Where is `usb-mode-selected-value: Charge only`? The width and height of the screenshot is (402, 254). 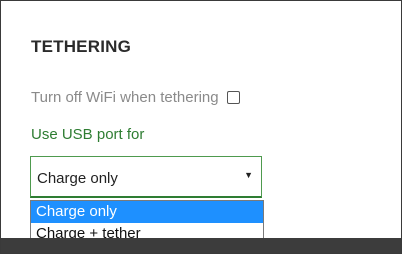 usb-mode-selected-value: Charge only is located at coordinates (77, 178).